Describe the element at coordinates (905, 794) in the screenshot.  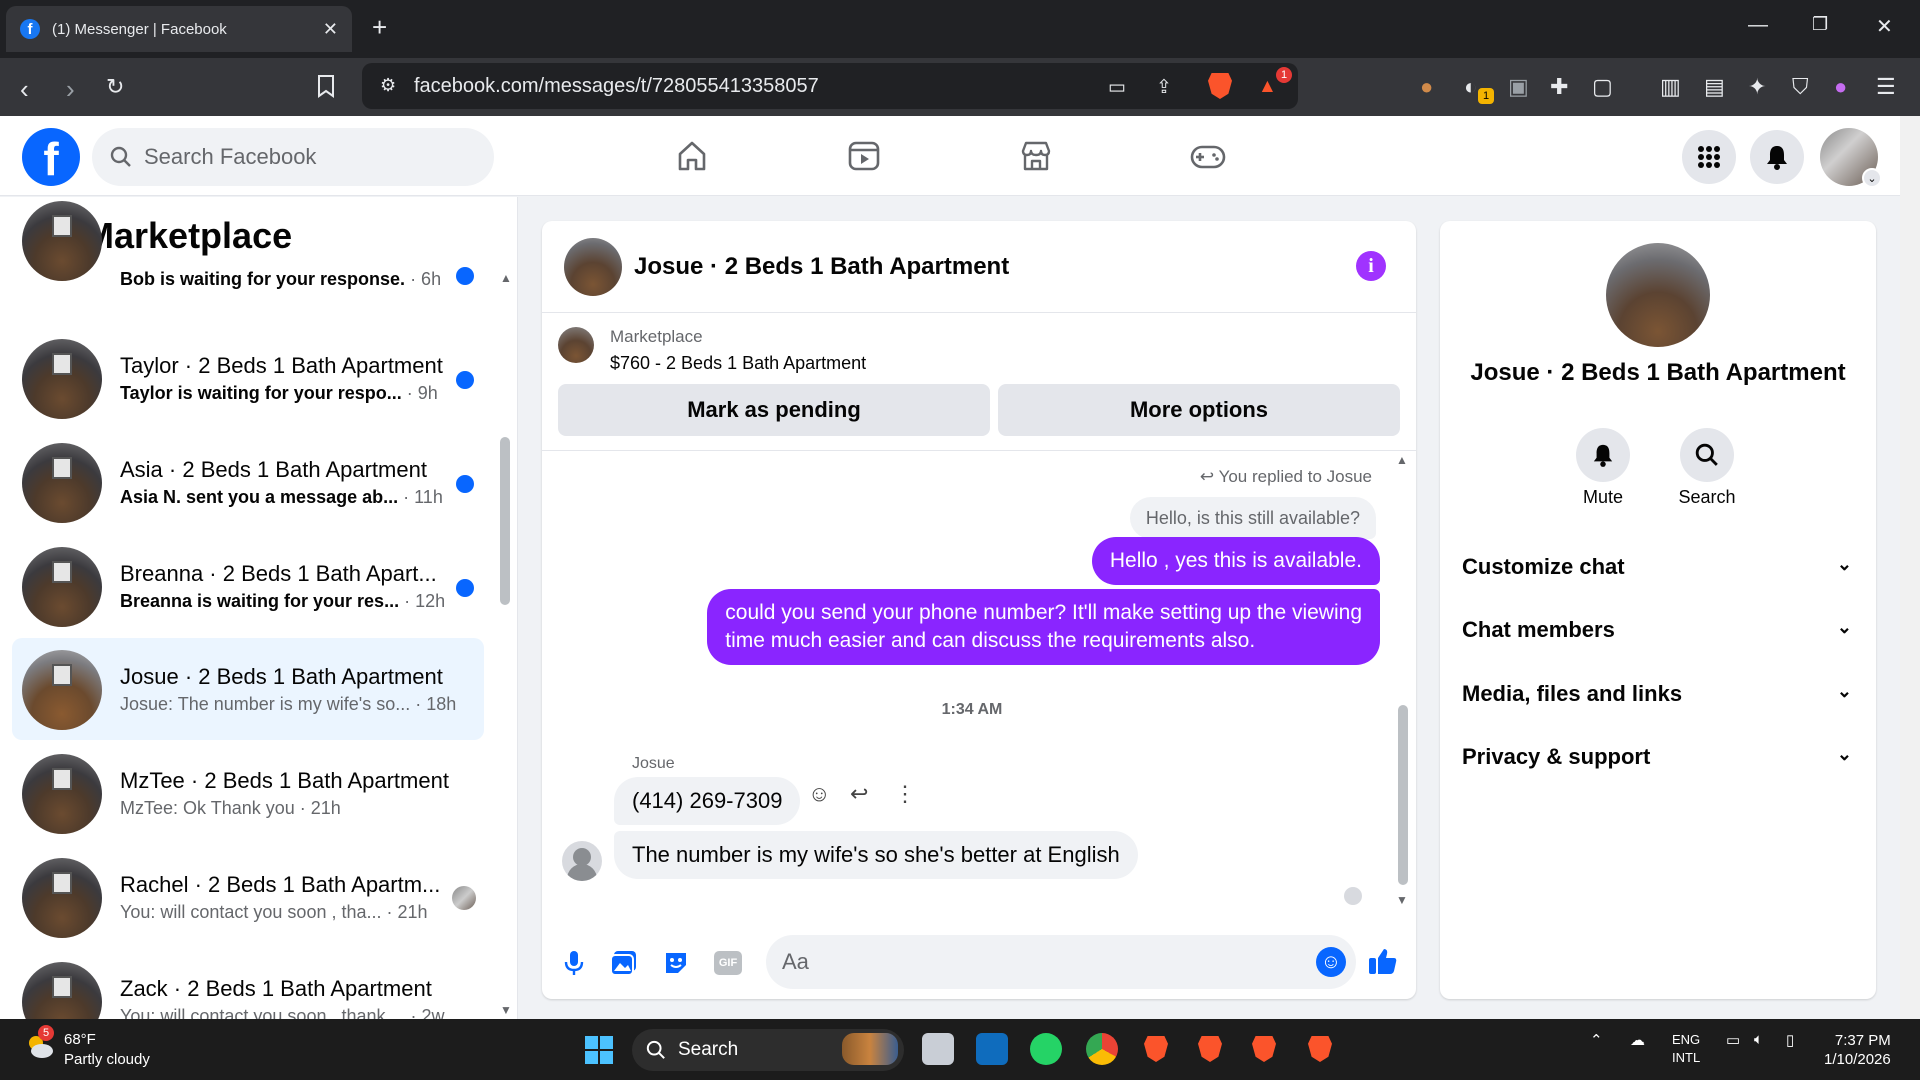
I see `more-actions-icon: ⋮` at that location.